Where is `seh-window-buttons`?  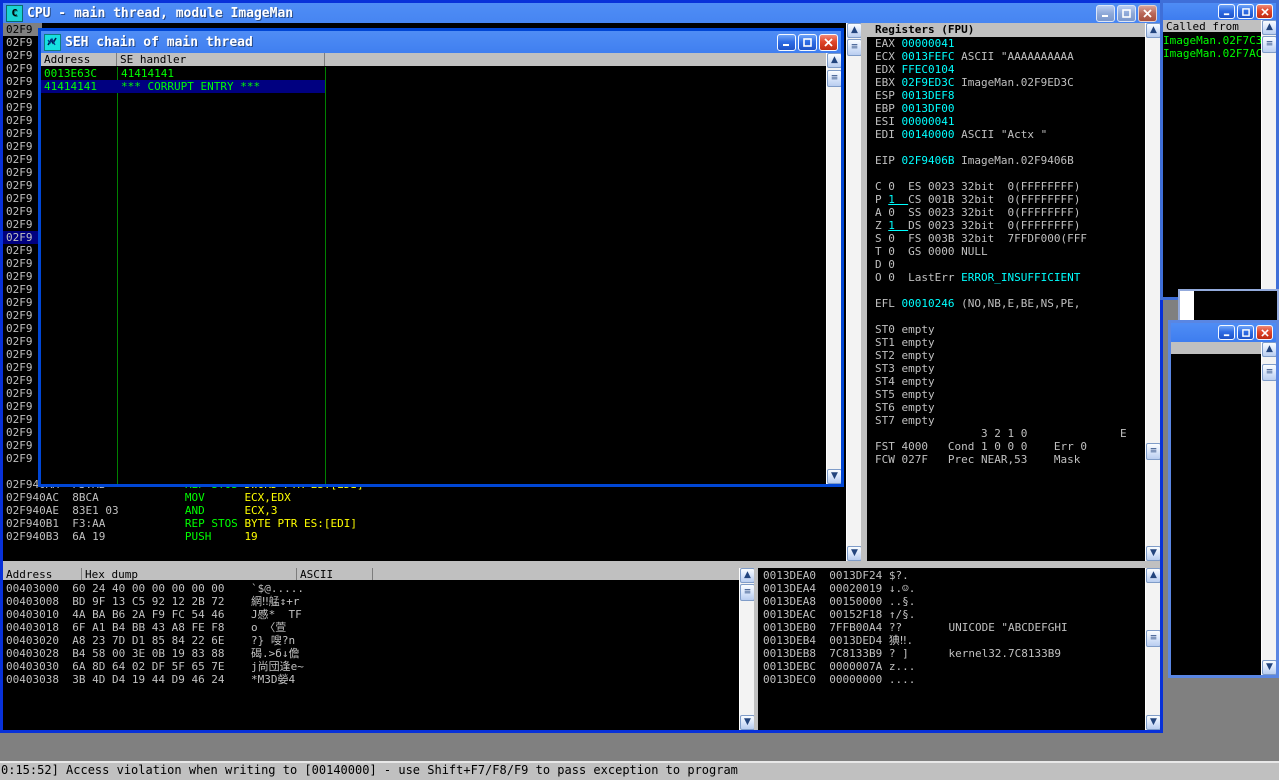 seh-window-buttons is located at coordinates (808, 42).